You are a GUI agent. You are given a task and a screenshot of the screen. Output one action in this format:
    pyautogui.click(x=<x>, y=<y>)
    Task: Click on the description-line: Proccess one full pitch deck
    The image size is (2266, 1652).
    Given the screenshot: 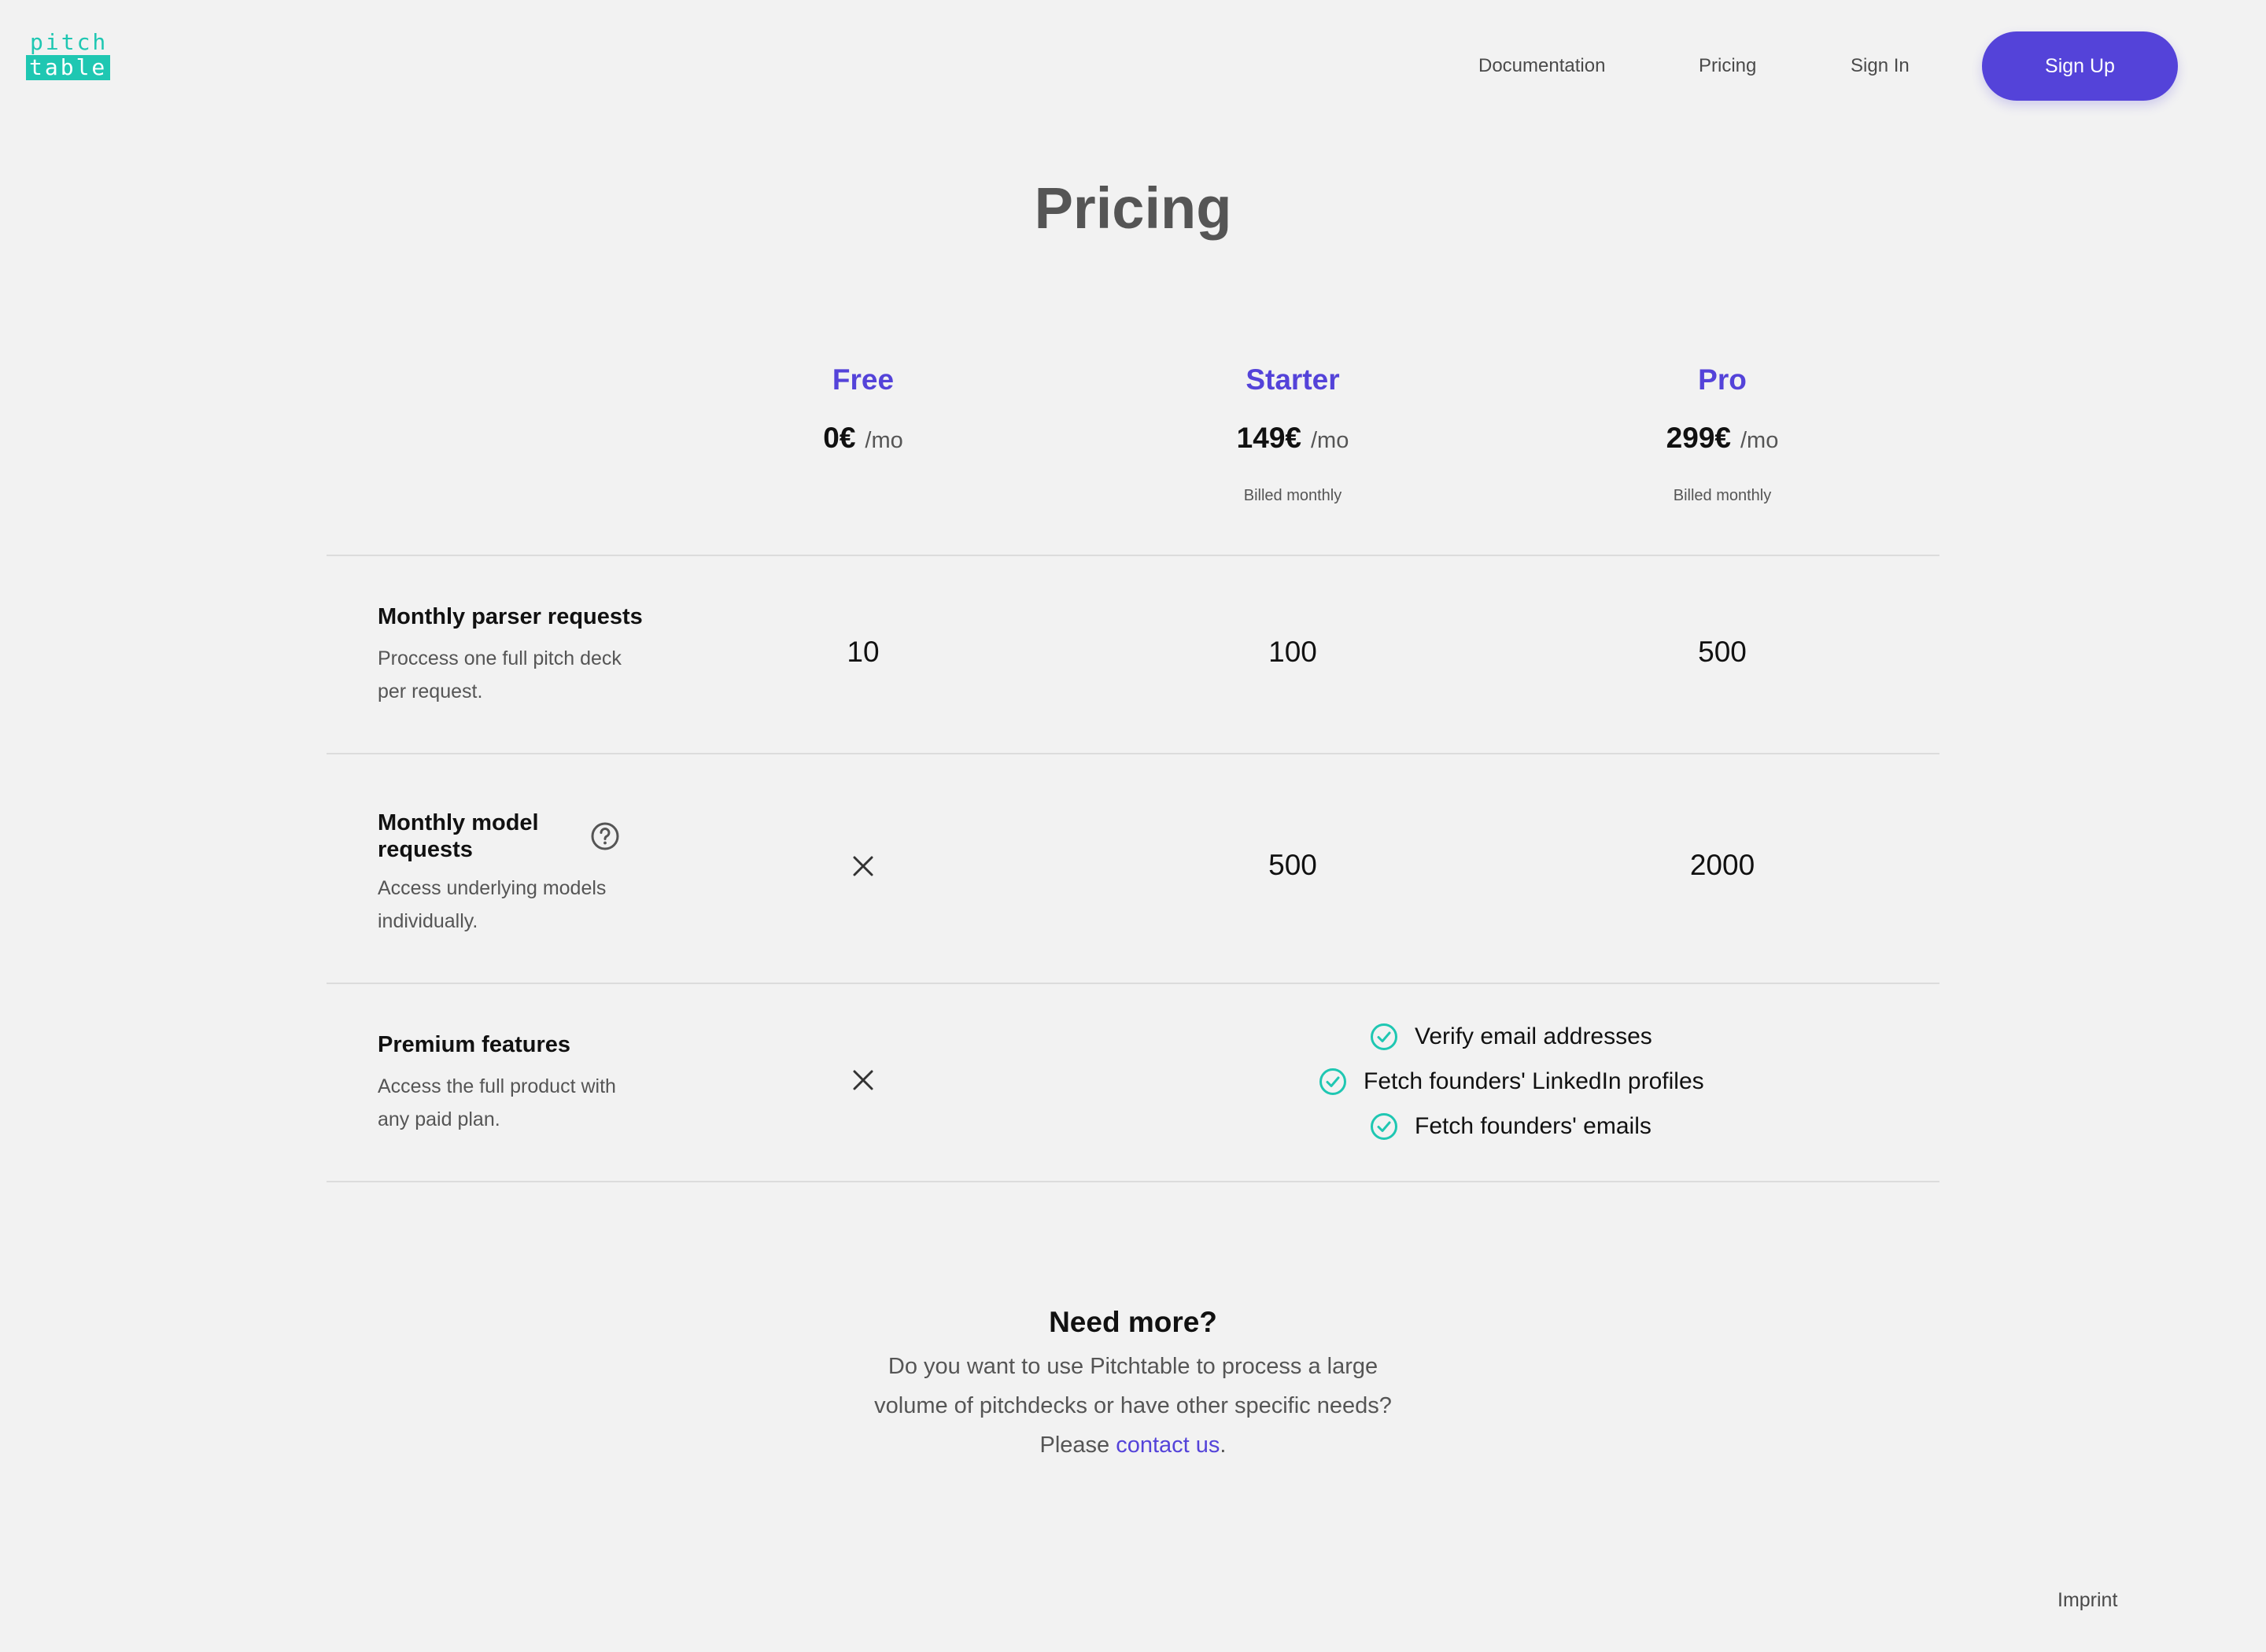 What is the action you would take?
    pyautogui.click(x=500, y=658)
    